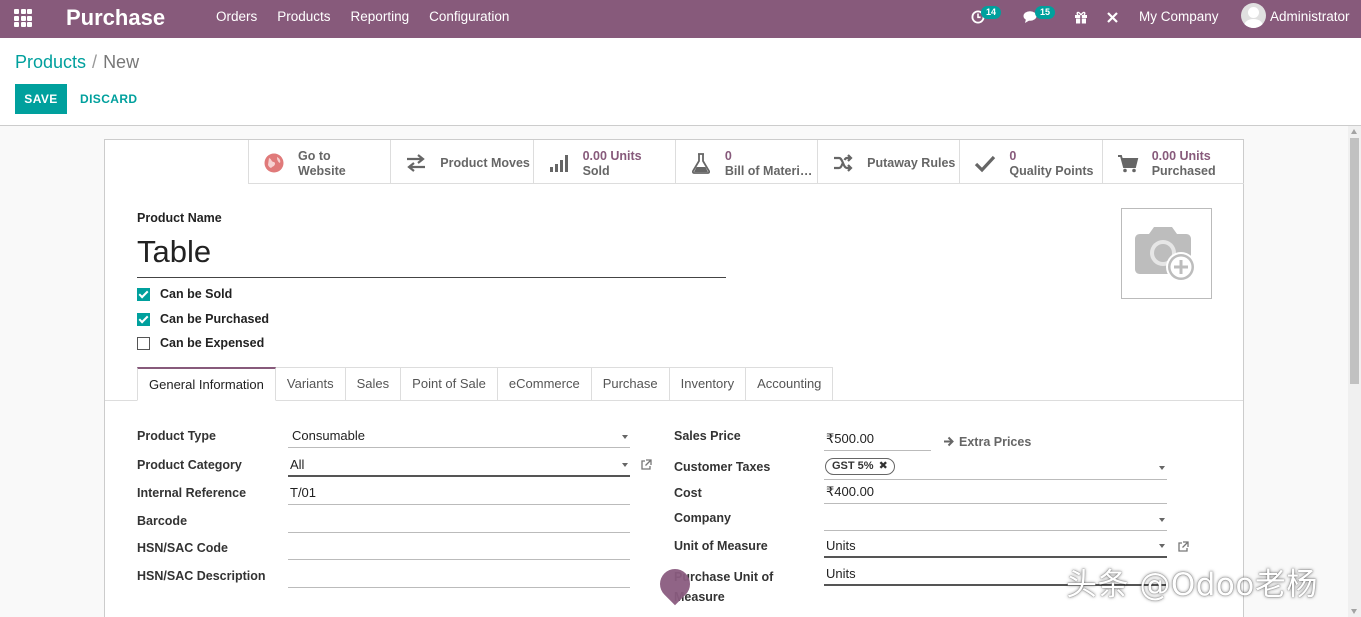 This screenshot has height=617, width=1361. I want to click on scroll-up-arrow-icon, so click(1354, 131).